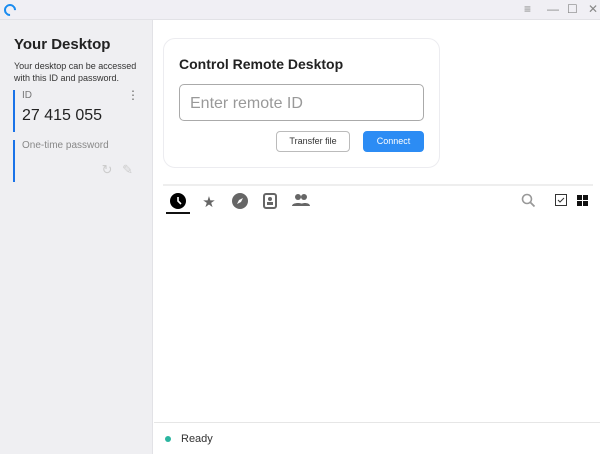  Describe the element at coordinates (127, 169) in the screenshot. I see `edit-icon: ✎` at that location.